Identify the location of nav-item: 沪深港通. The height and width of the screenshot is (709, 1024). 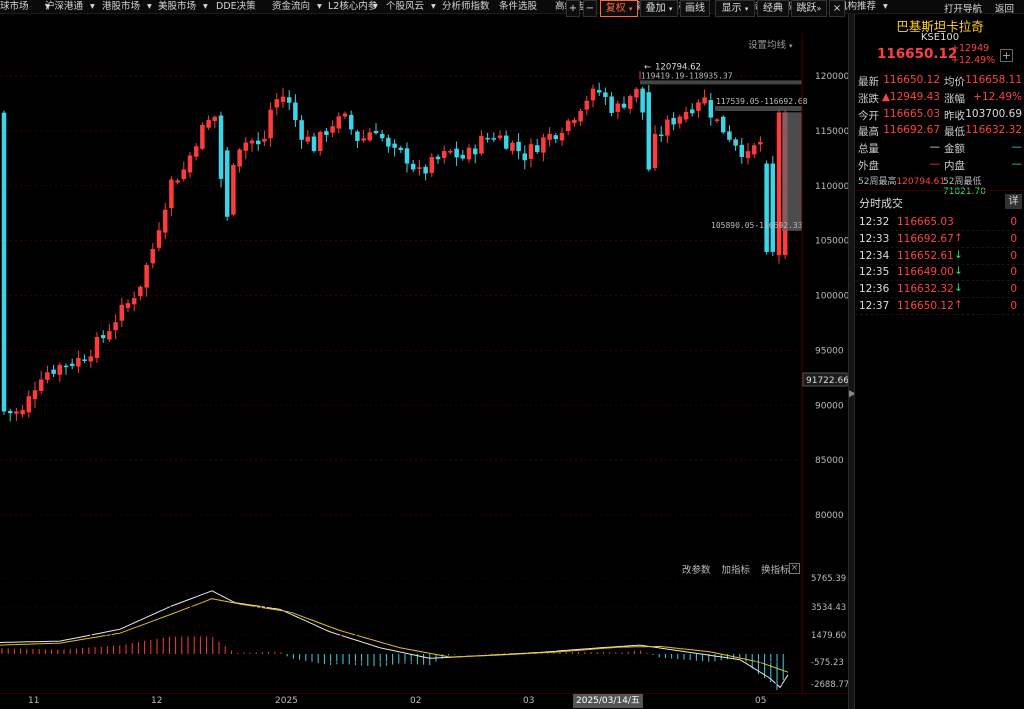
(64, 6).